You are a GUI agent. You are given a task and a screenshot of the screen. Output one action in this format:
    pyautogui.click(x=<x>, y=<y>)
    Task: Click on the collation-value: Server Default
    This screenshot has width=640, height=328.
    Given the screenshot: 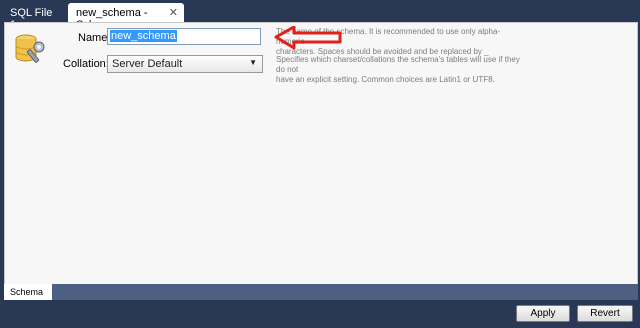 What is the action you would take?
    pyautogui.click(x=147, y=64)
    